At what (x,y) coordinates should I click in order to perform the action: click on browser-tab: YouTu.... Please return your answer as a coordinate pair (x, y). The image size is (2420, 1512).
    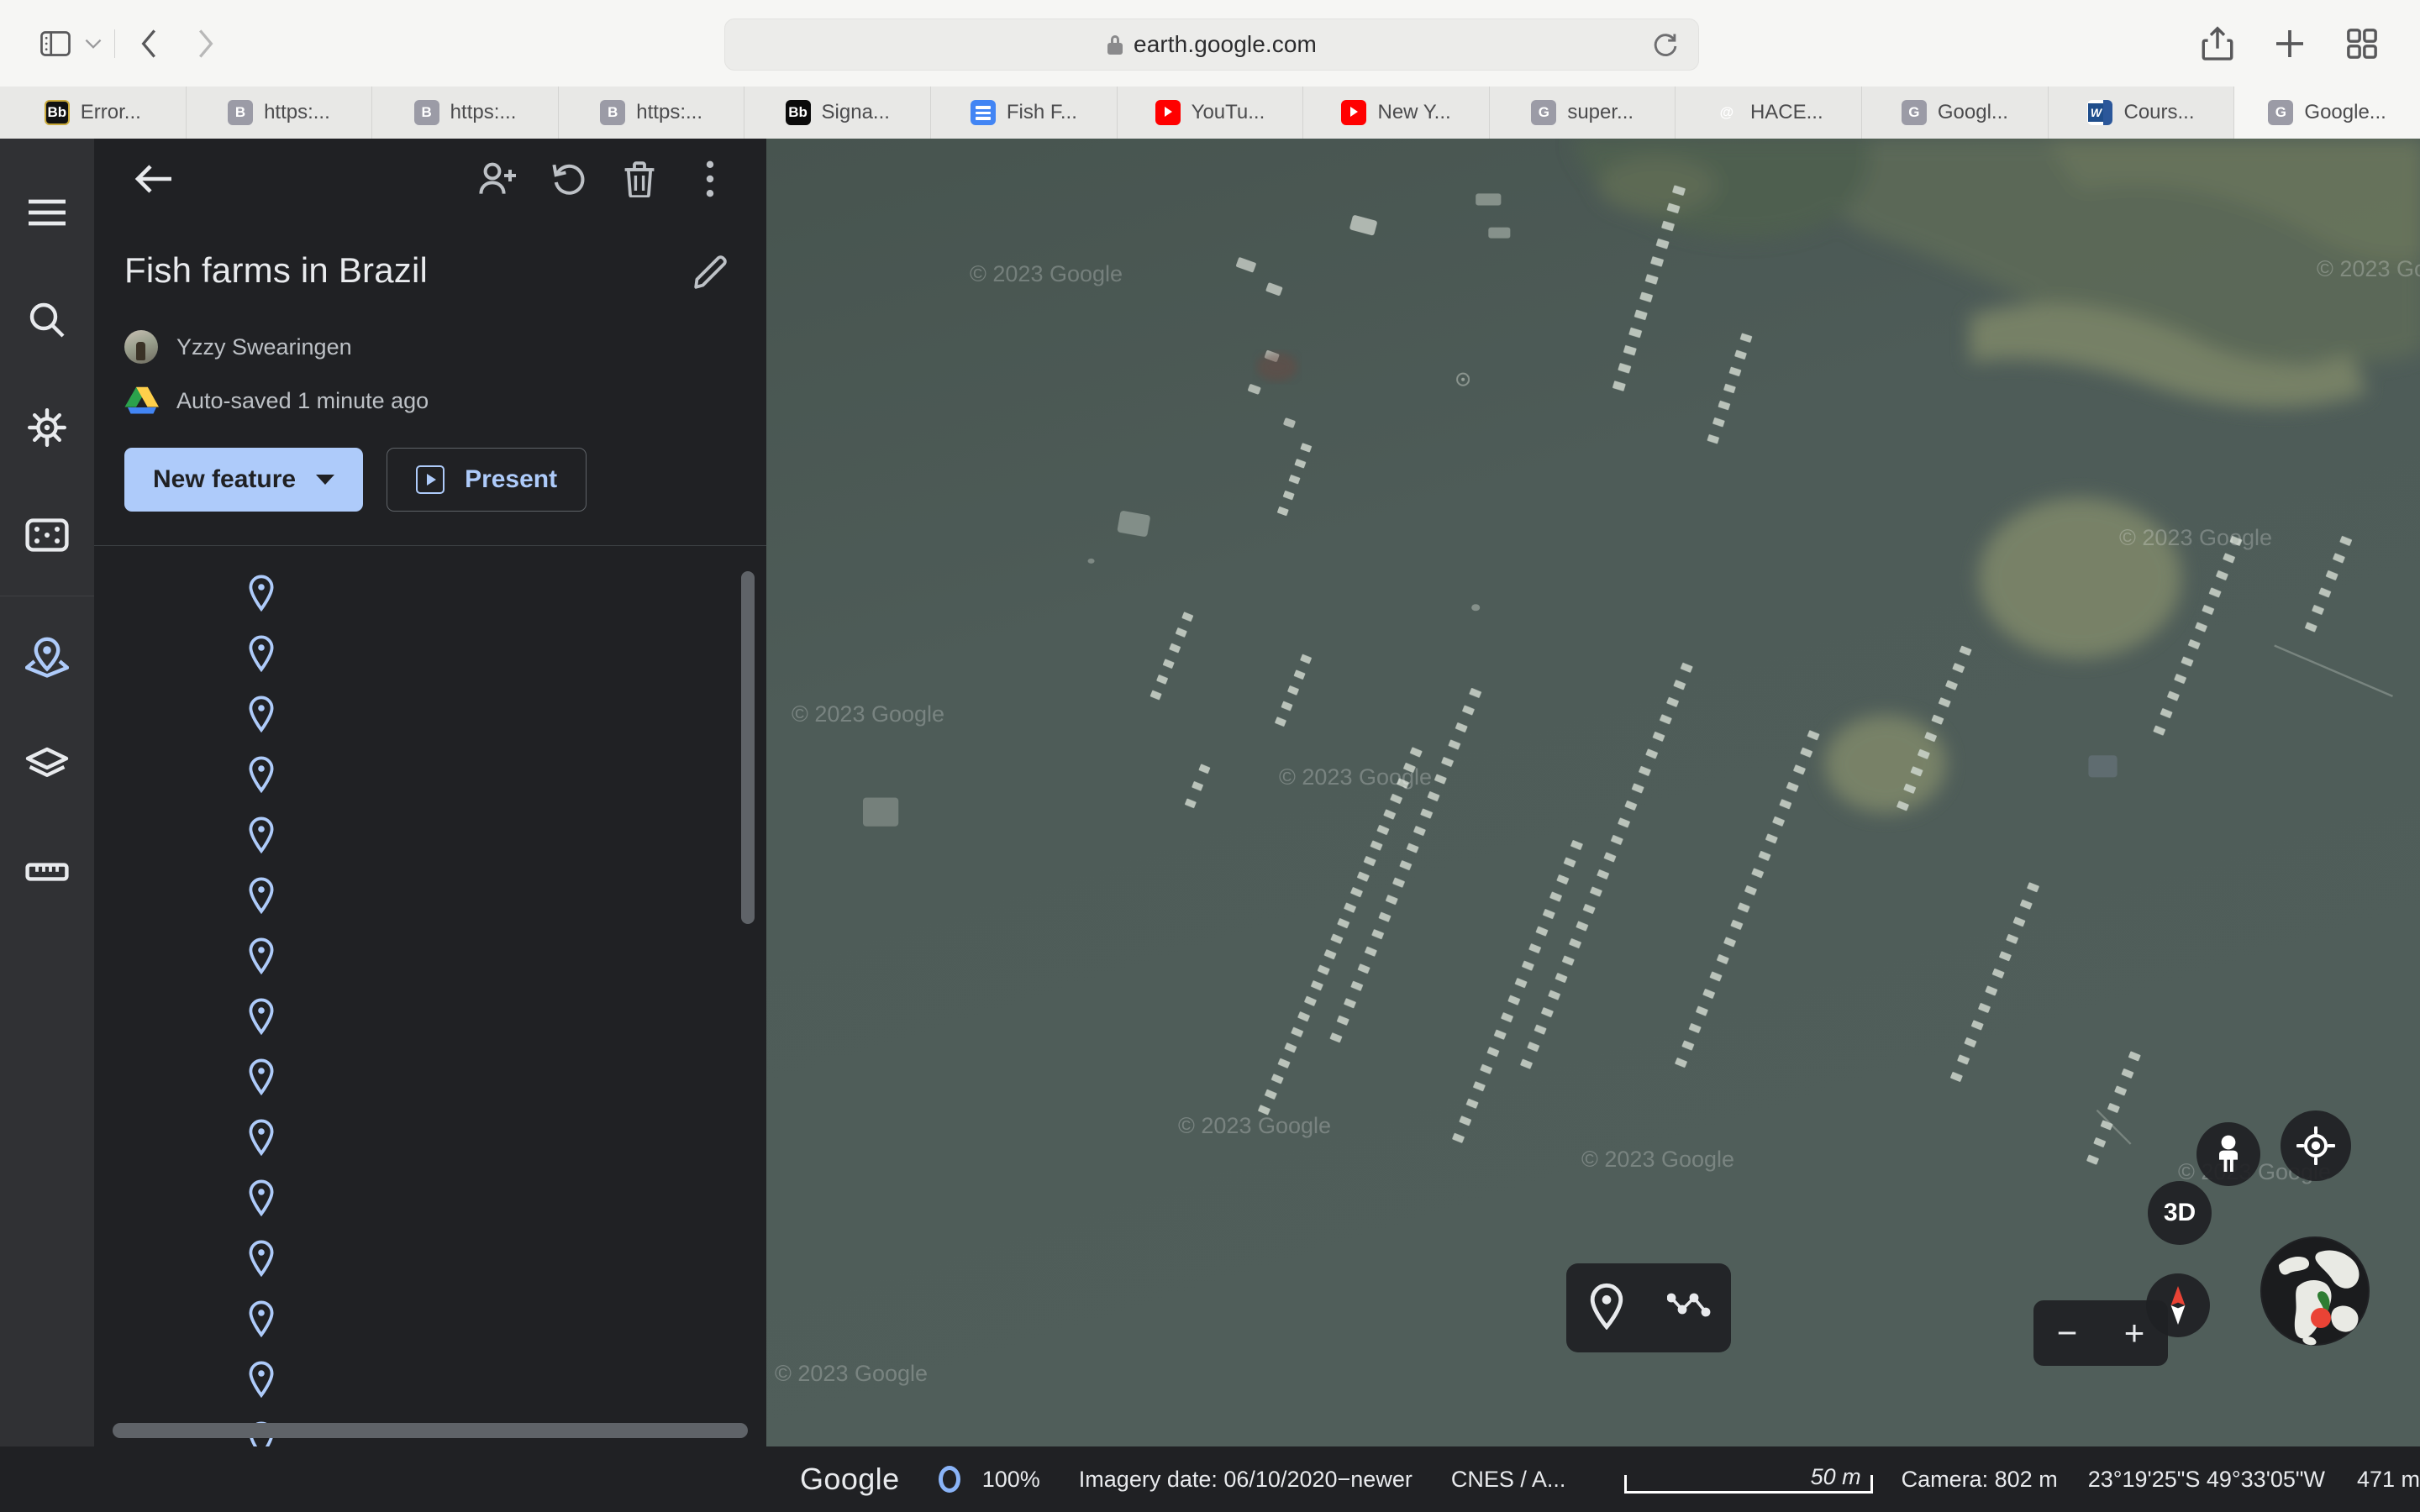
    Looking at the image, I should click on (1210, 113).